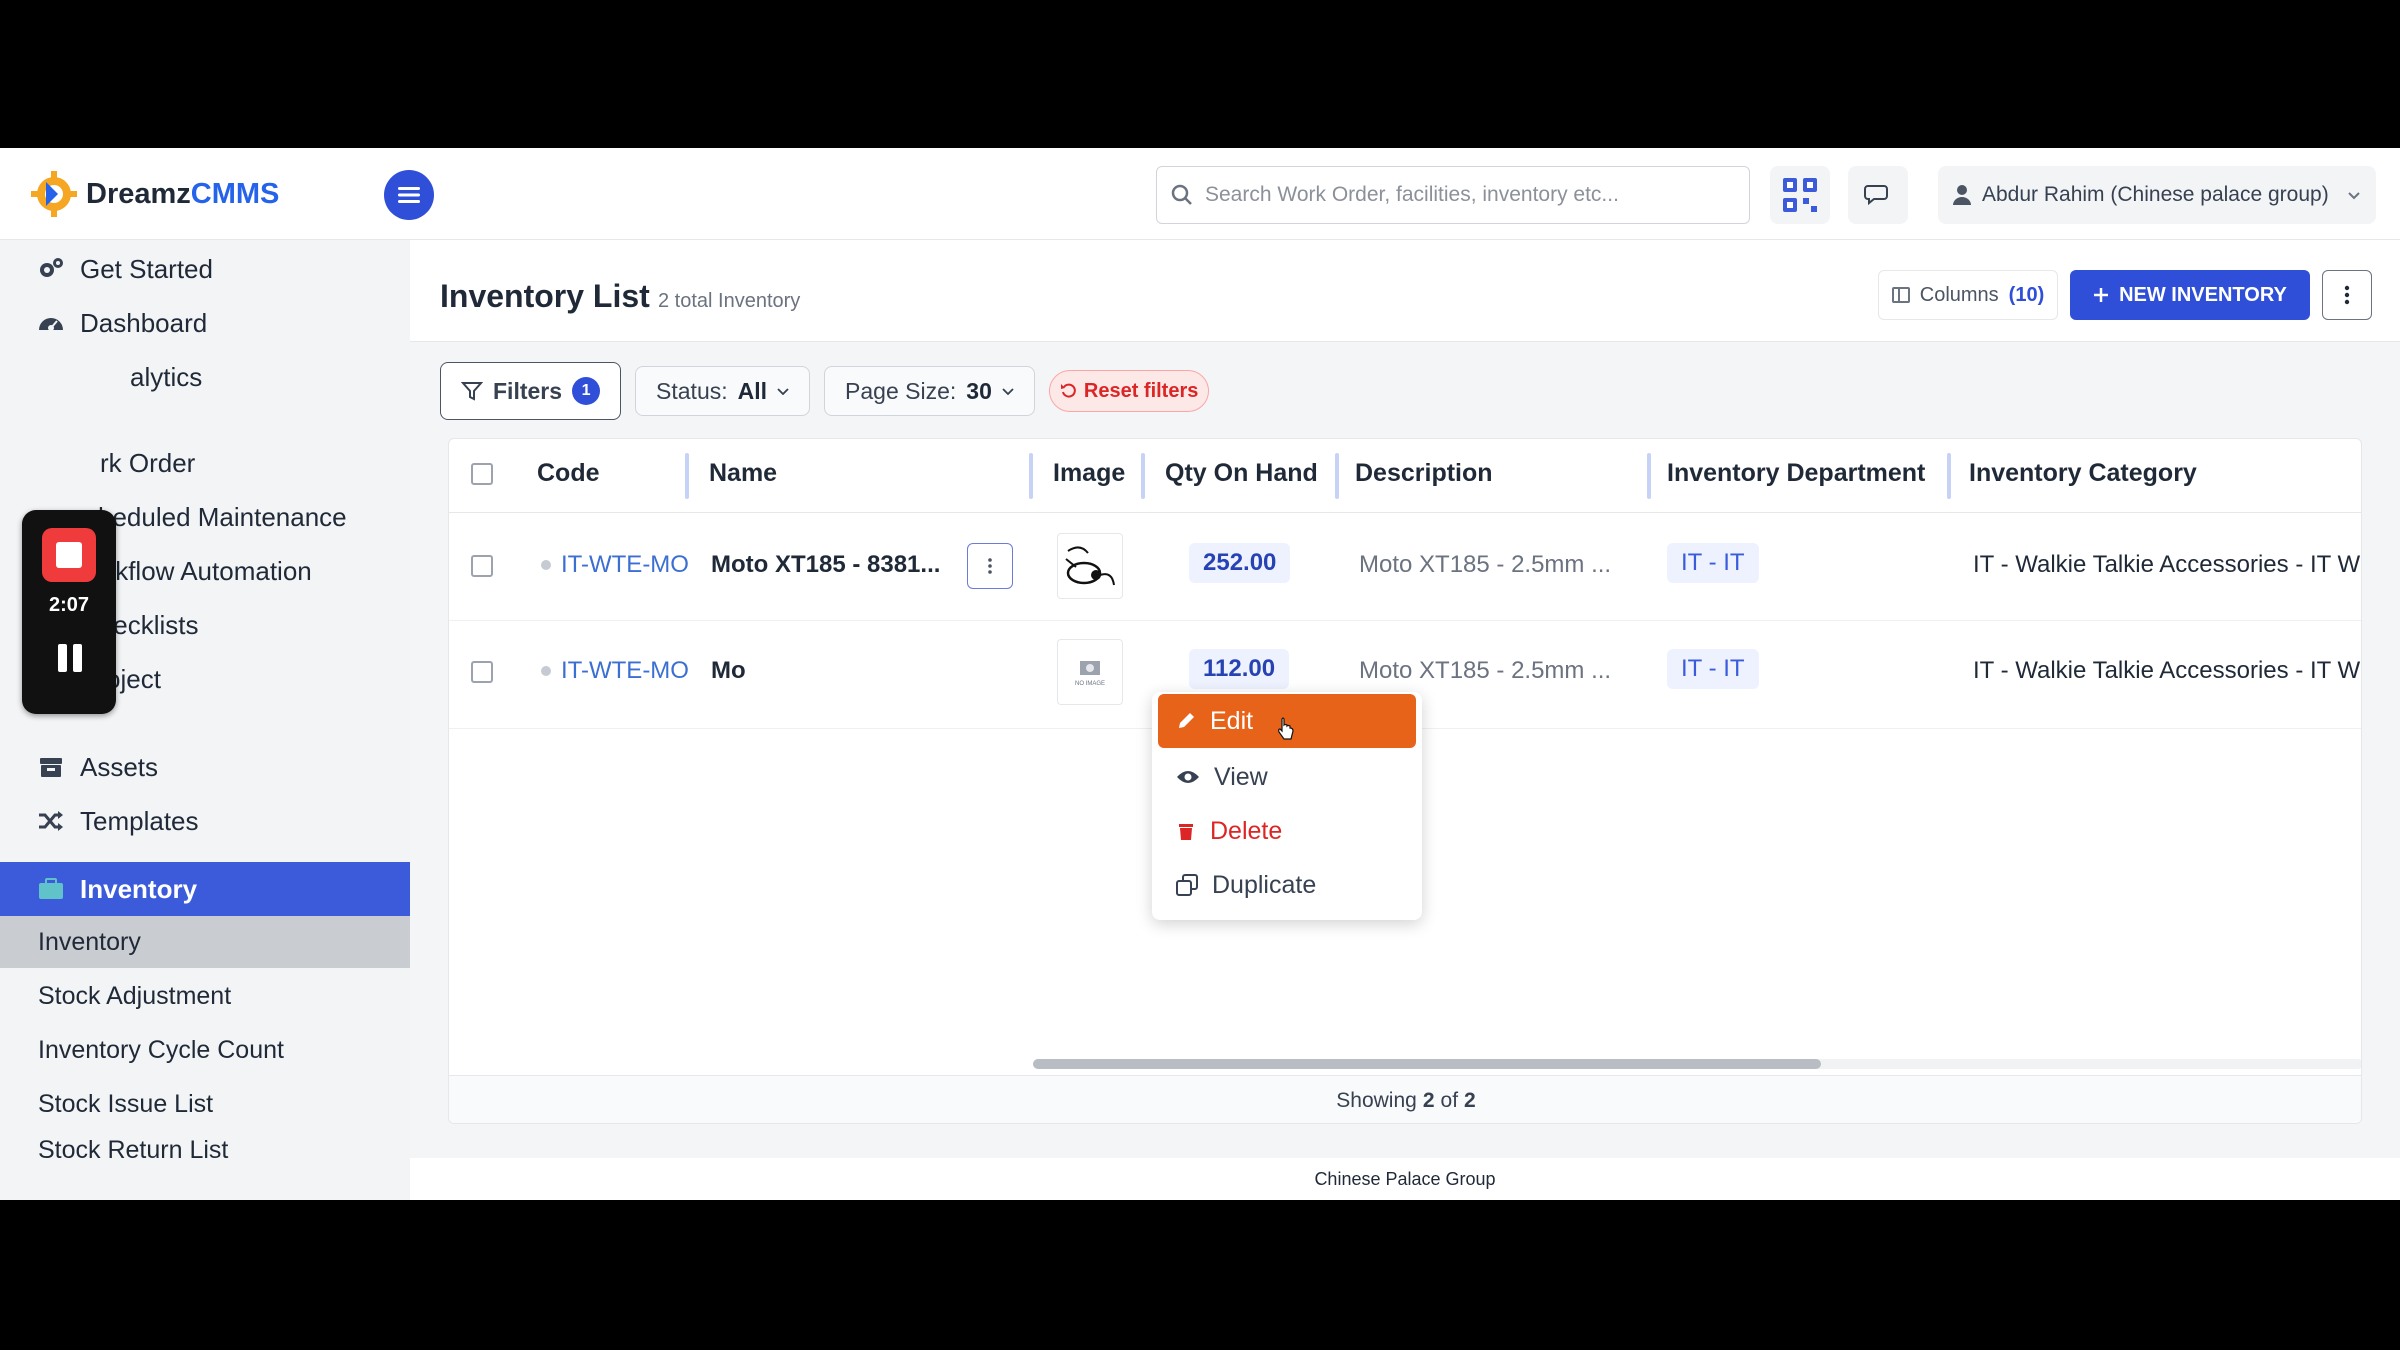 This screenshot has width=2400, height=1350. What do you see at coordinates (138, 193) in the screenshot?
I see `brand-prefix: Dreamz` at bounding box center [138, 193].